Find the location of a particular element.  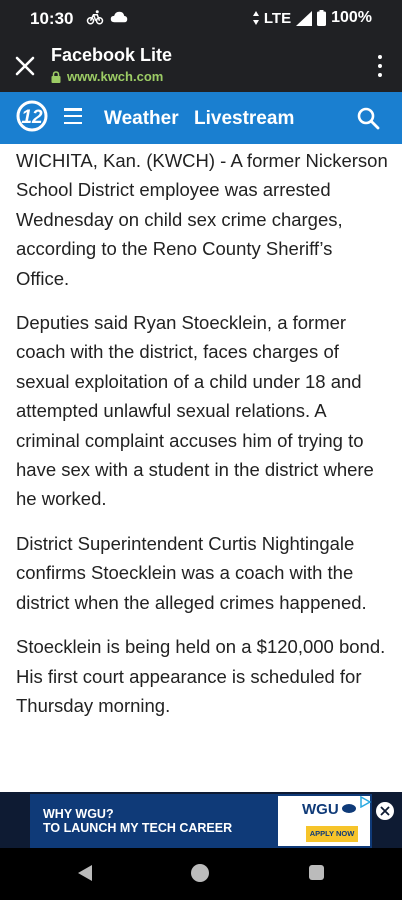

search-icon is located at coordinates (368, 118).